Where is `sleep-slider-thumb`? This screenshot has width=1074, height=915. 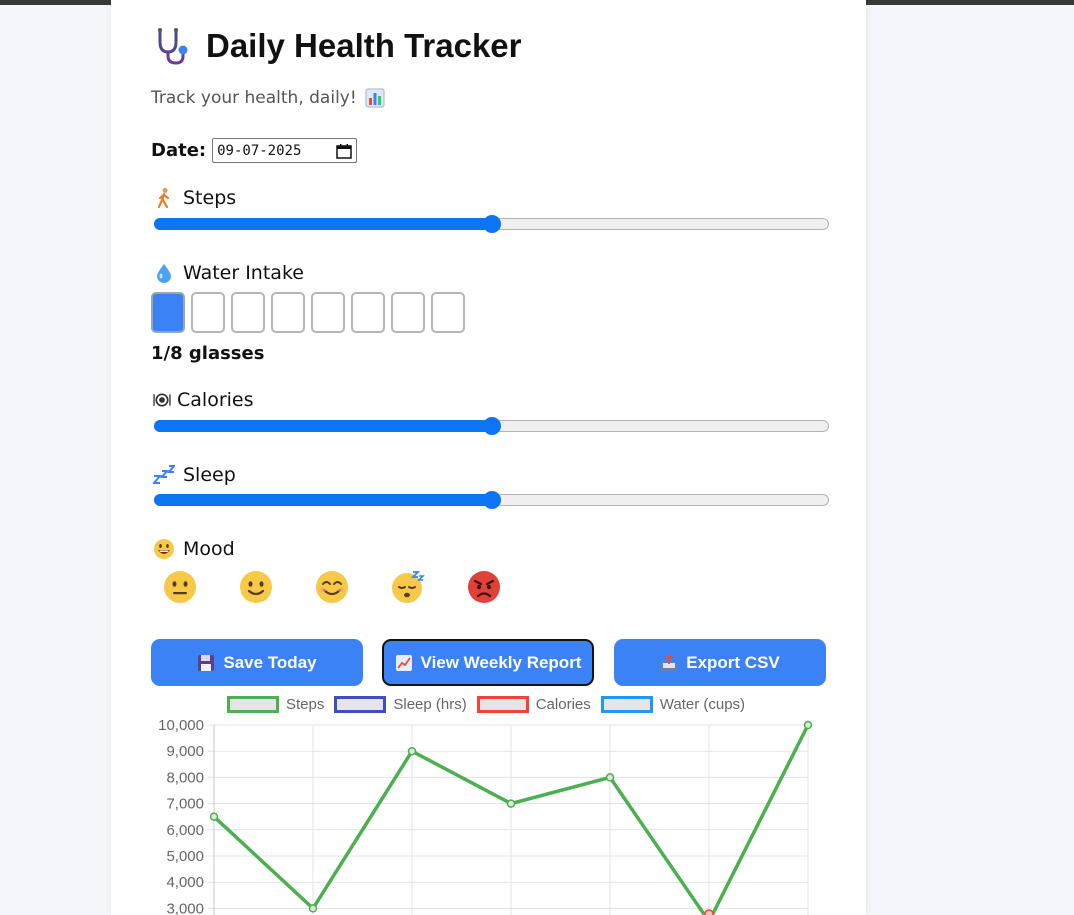
sleep-slider-thumb is located at coordinates (491, 500).